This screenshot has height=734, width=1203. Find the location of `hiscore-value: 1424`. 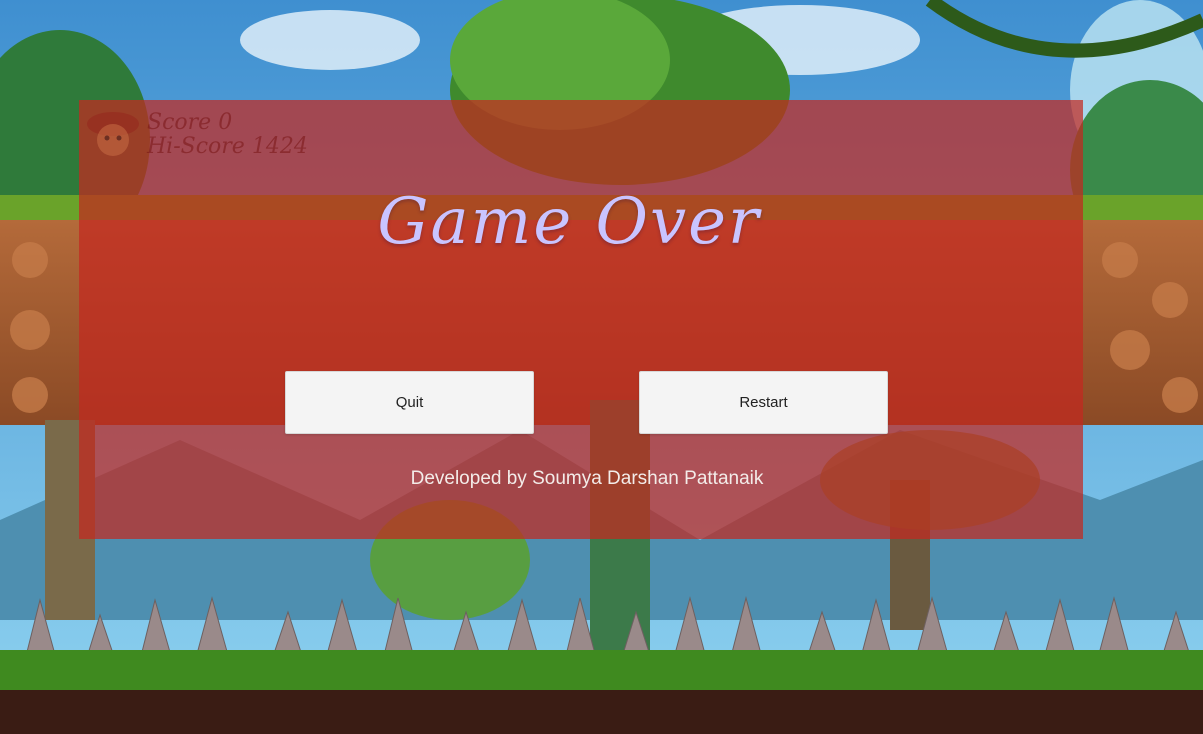

hiscore-value: 1424 is located at coordinates (279, 146).